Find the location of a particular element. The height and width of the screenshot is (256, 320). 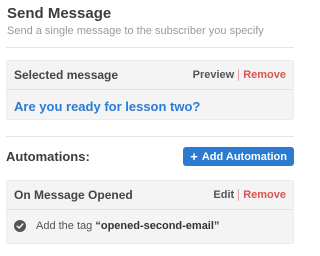

preview-link: Preview is located at coordinates (214, 75).